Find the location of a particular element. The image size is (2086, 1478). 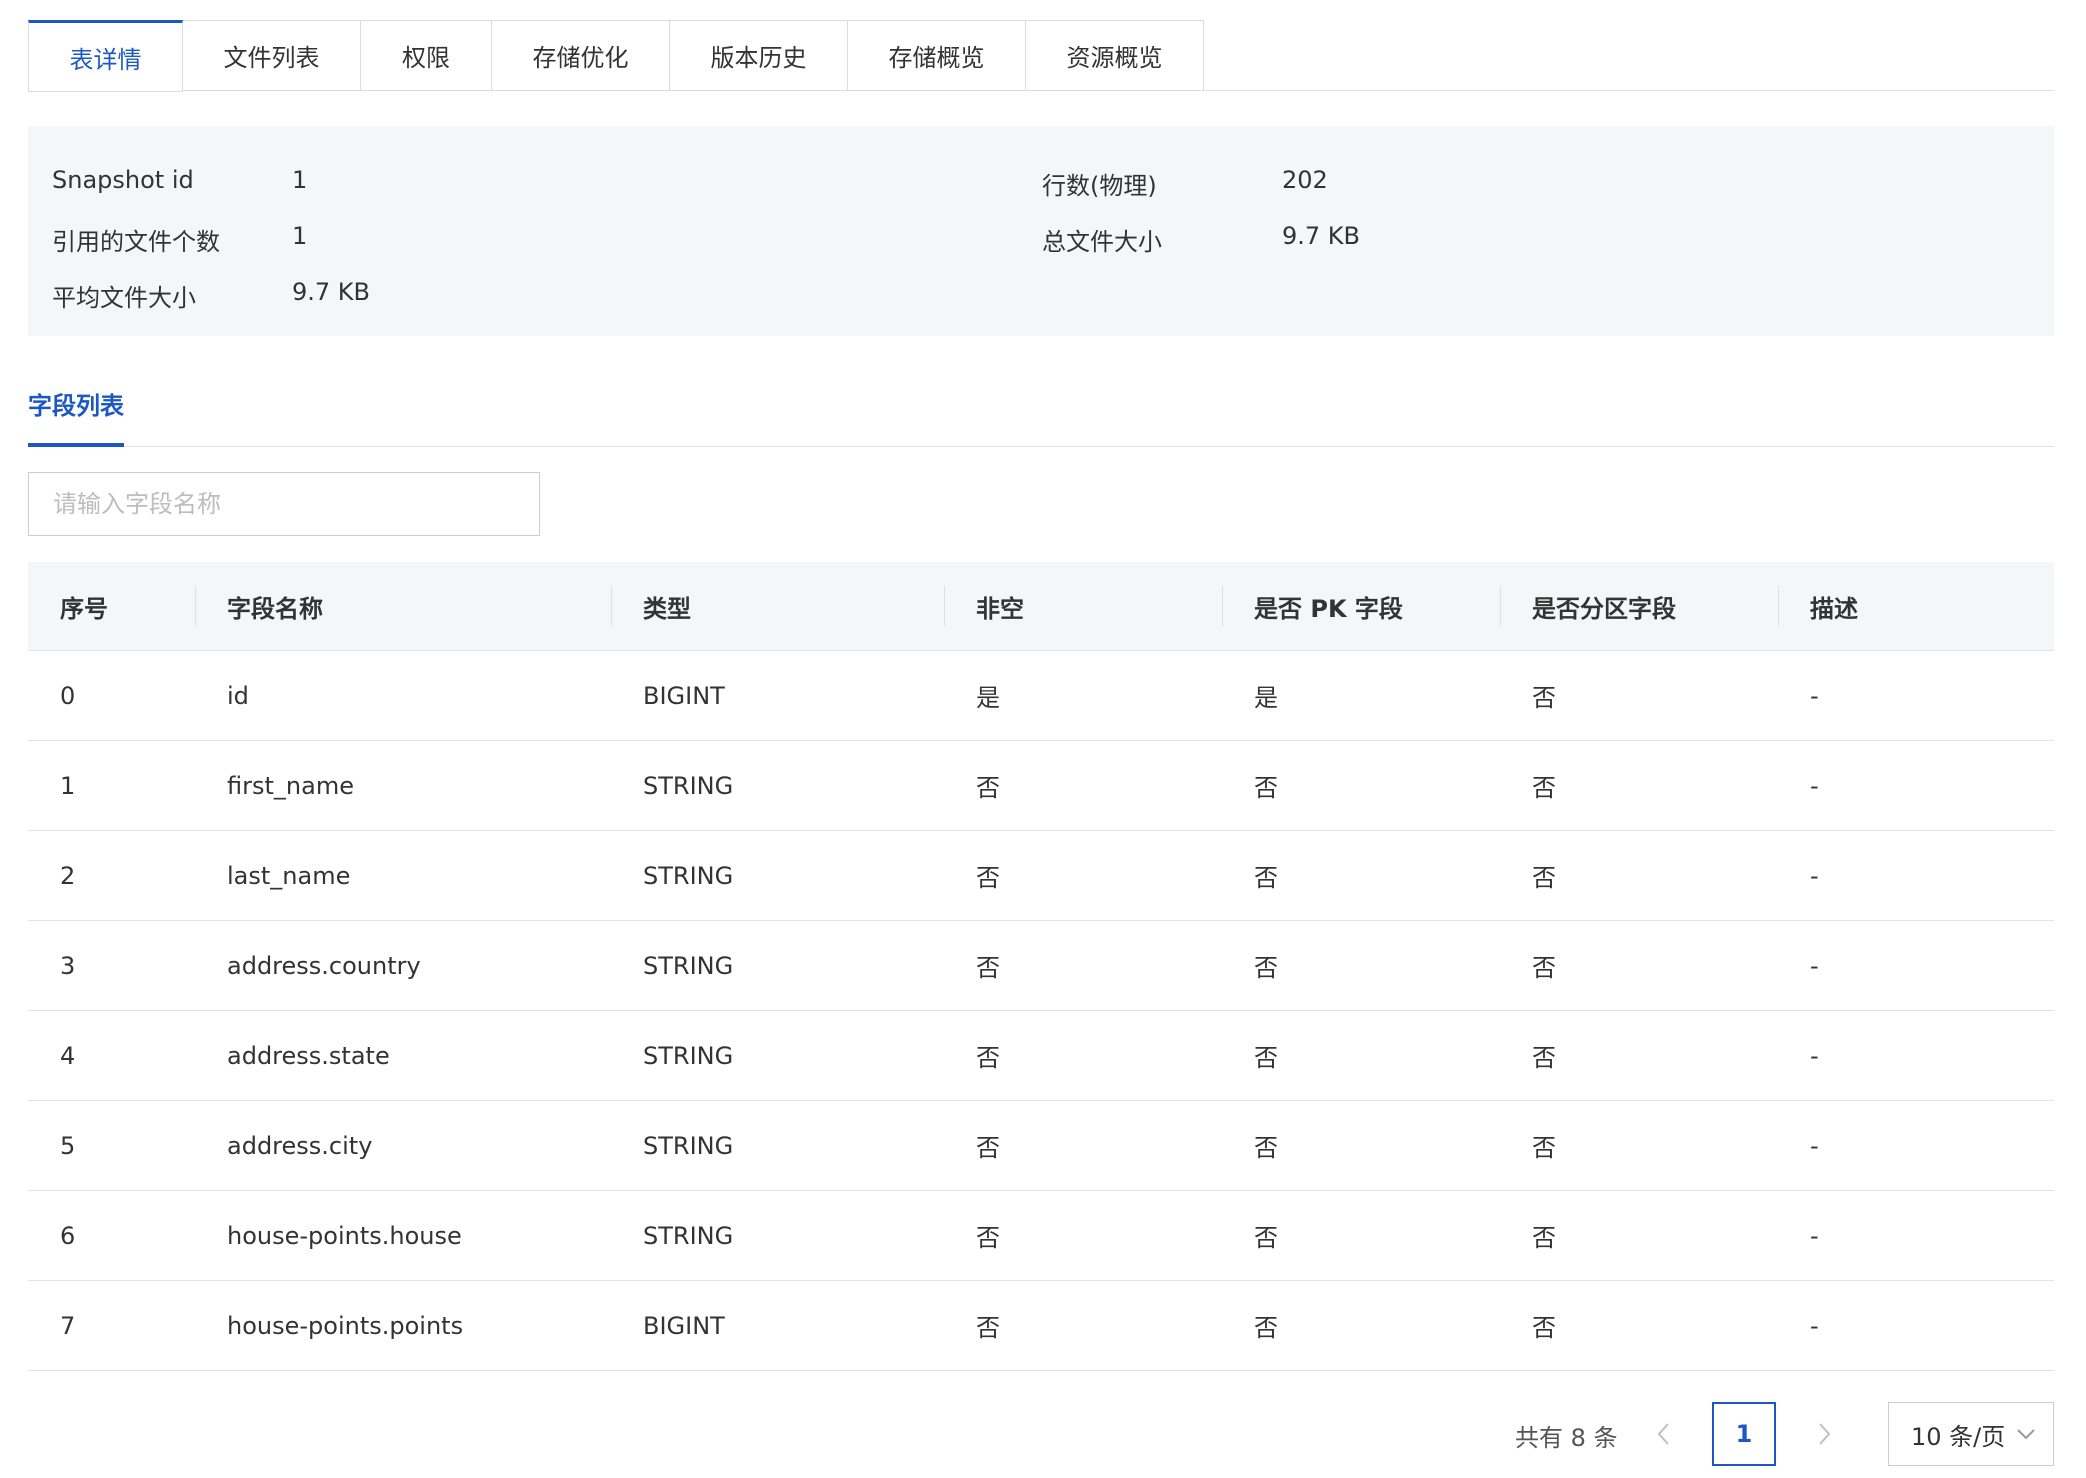

cell-field-name: address.state is located at coordinates (308, 1055).